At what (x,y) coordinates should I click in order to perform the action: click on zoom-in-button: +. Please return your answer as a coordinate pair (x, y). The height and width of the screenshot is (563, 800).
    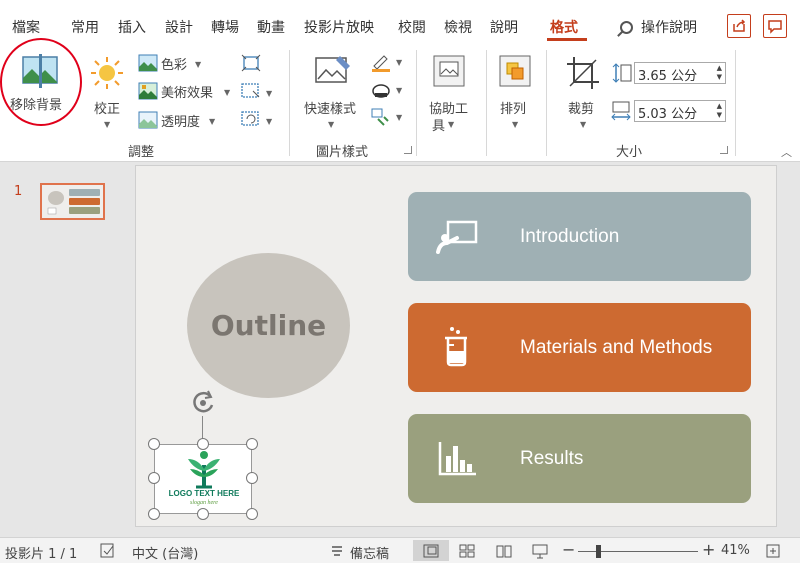
    Looking at the image, I should click on (708, 549).